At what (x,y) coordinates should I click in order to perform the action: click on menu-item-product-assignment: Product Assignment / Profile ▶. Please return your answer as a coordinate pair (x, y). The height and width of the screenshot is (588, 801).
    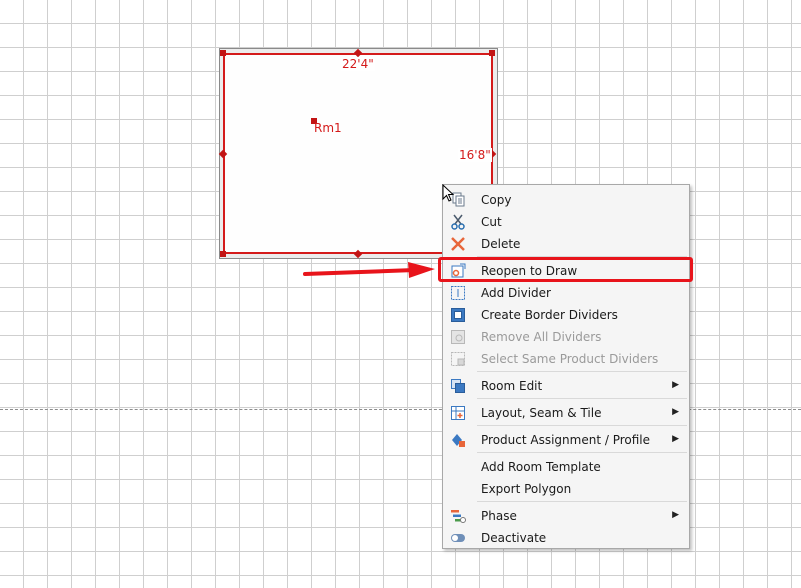
    Looking at the image, I should click on (566, 440).